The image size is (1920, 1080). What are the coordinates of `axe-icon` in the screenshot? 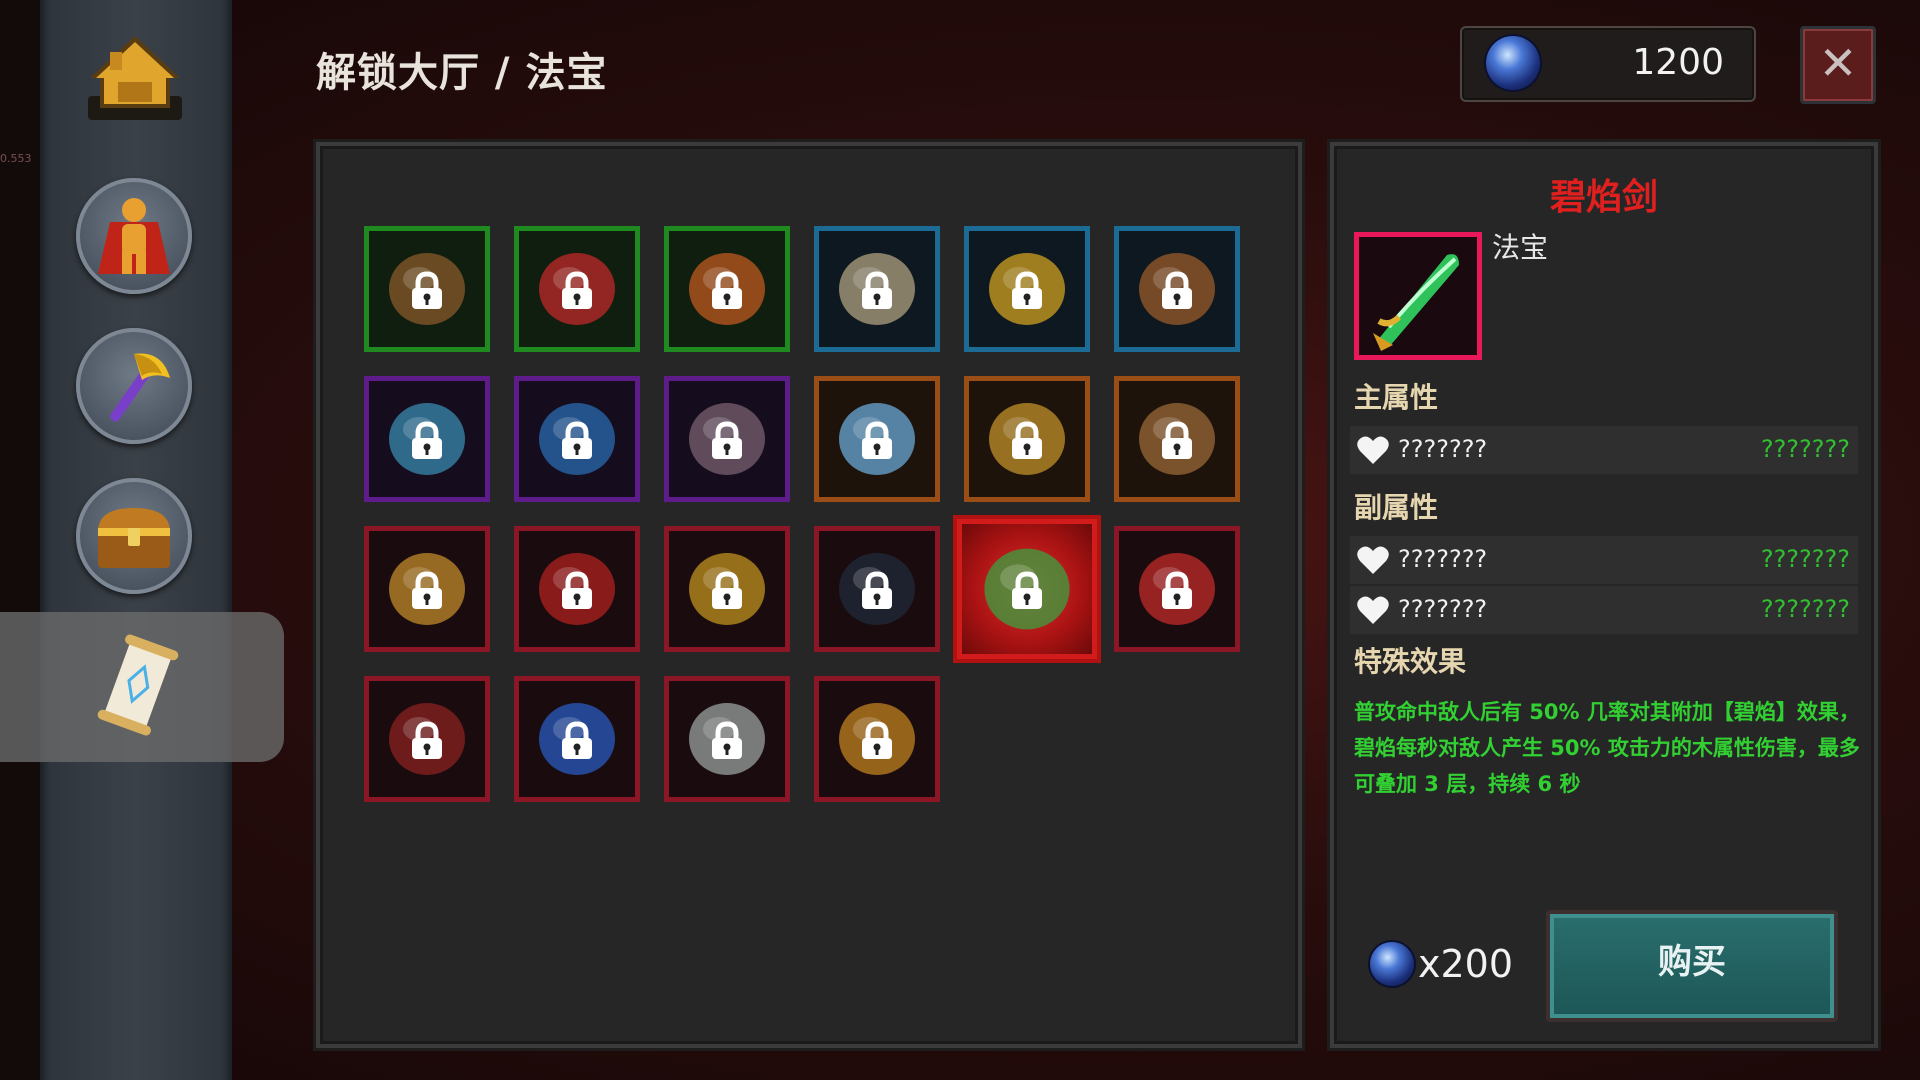 It's located at (140, 387).